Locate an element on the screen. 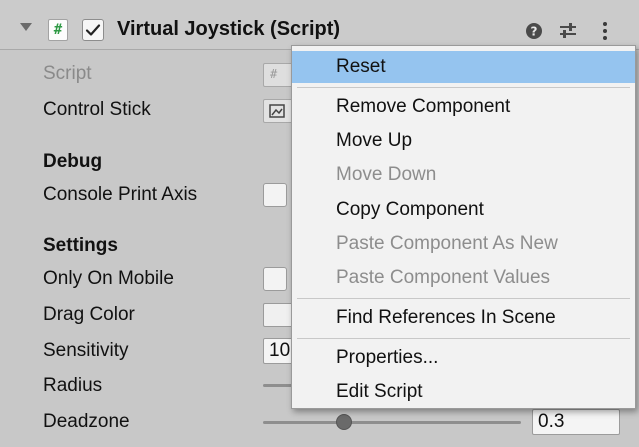 The width and height of the screenshot is (639, 447). image-icon is located at coordinates (277, 111).